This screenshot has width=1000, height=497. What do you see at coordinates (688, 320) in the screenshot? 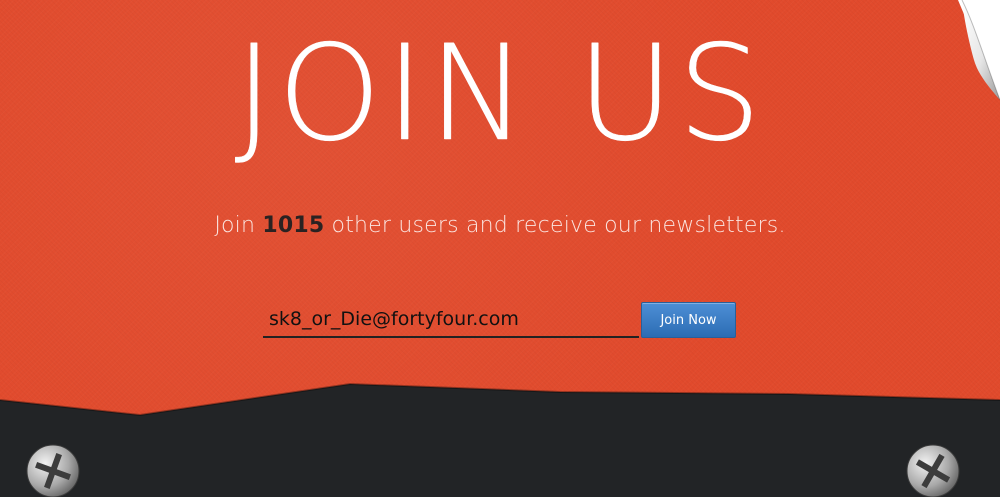
I see `join-now-button: Join Now` at bounding box center [688, 320].